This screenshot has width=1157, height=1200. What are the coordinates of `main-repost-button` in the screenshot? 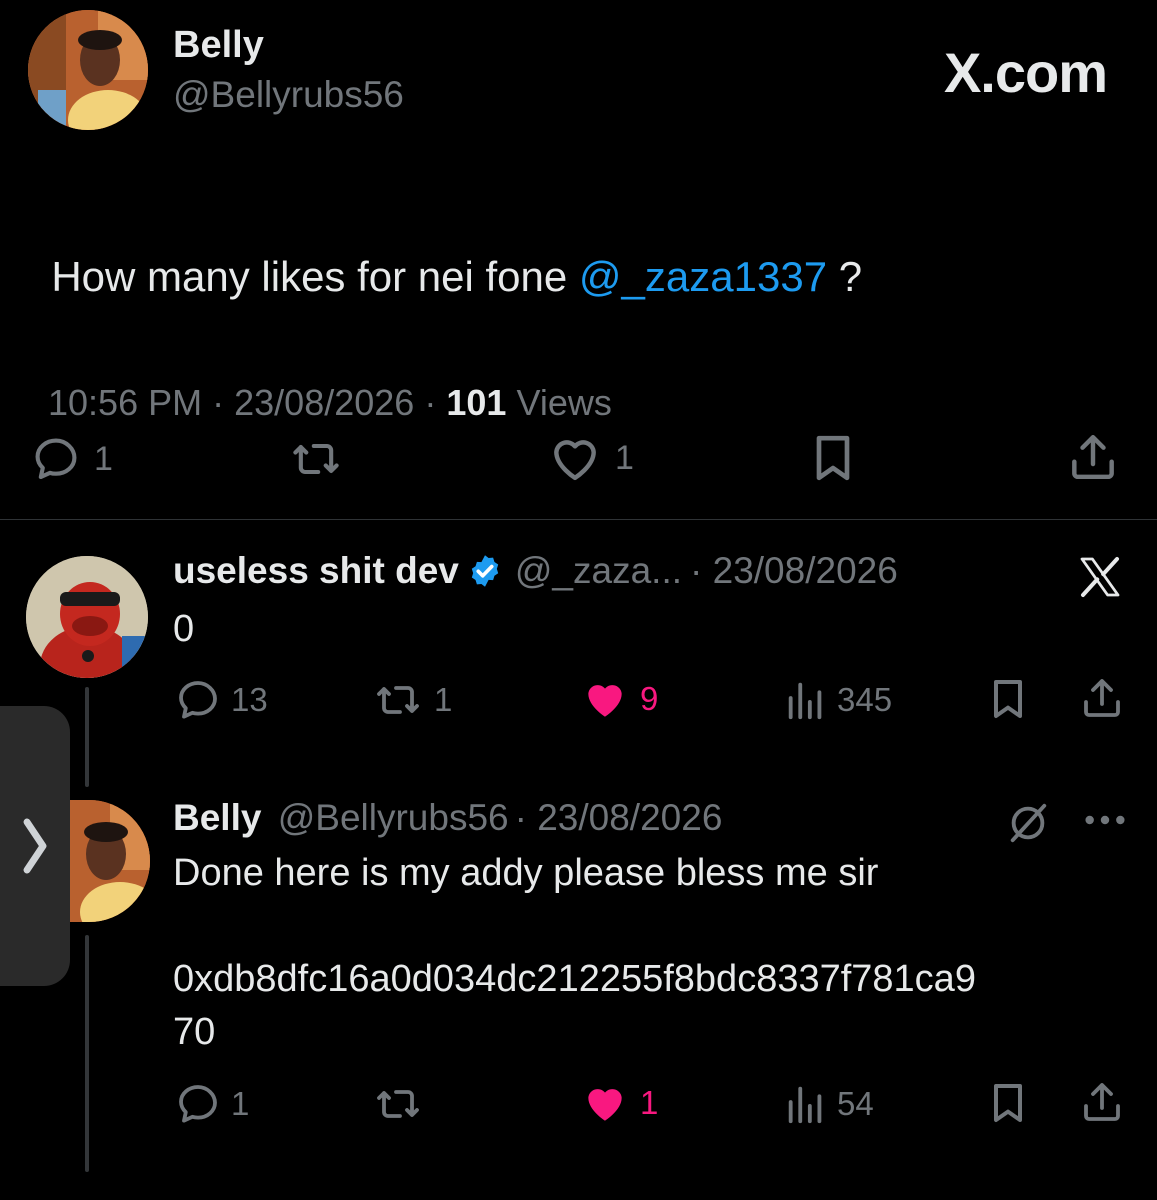 It's located at (316, 459).